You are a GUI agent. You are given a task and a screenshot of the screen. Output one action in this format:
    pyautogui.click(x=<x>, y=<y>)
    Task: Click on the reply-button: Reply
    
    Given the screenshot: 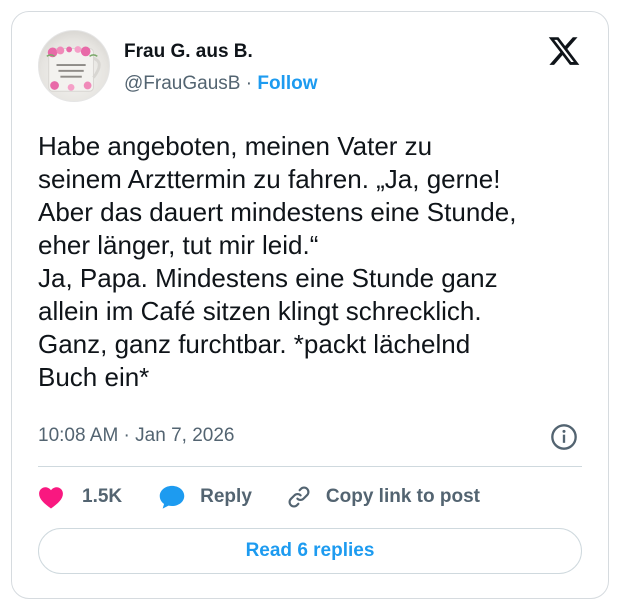 What is the action you would take?
    pyautogui.click(x=222, y=497)
    